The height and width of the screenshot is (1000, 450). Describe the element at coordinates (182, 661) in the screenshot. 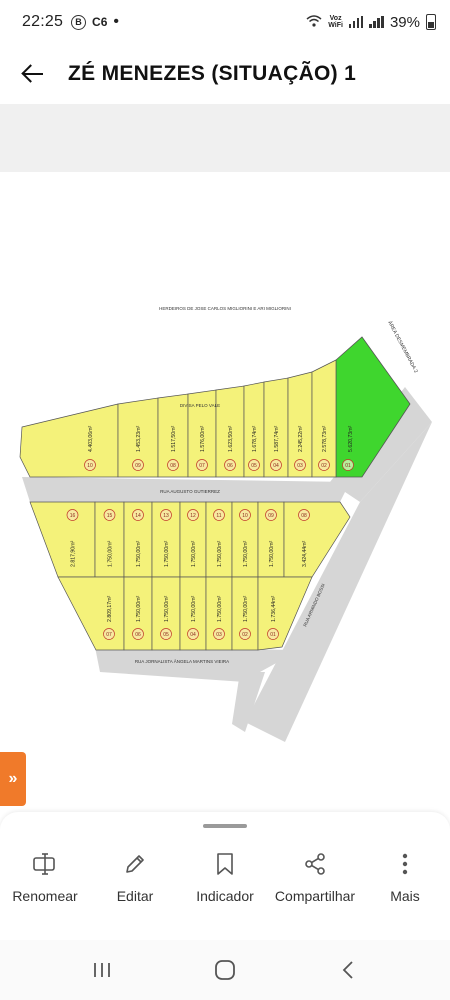

I see `street-angela-label: RUA JORNALISTA ÂNGELA MARTINS VIEIRA` at that location.